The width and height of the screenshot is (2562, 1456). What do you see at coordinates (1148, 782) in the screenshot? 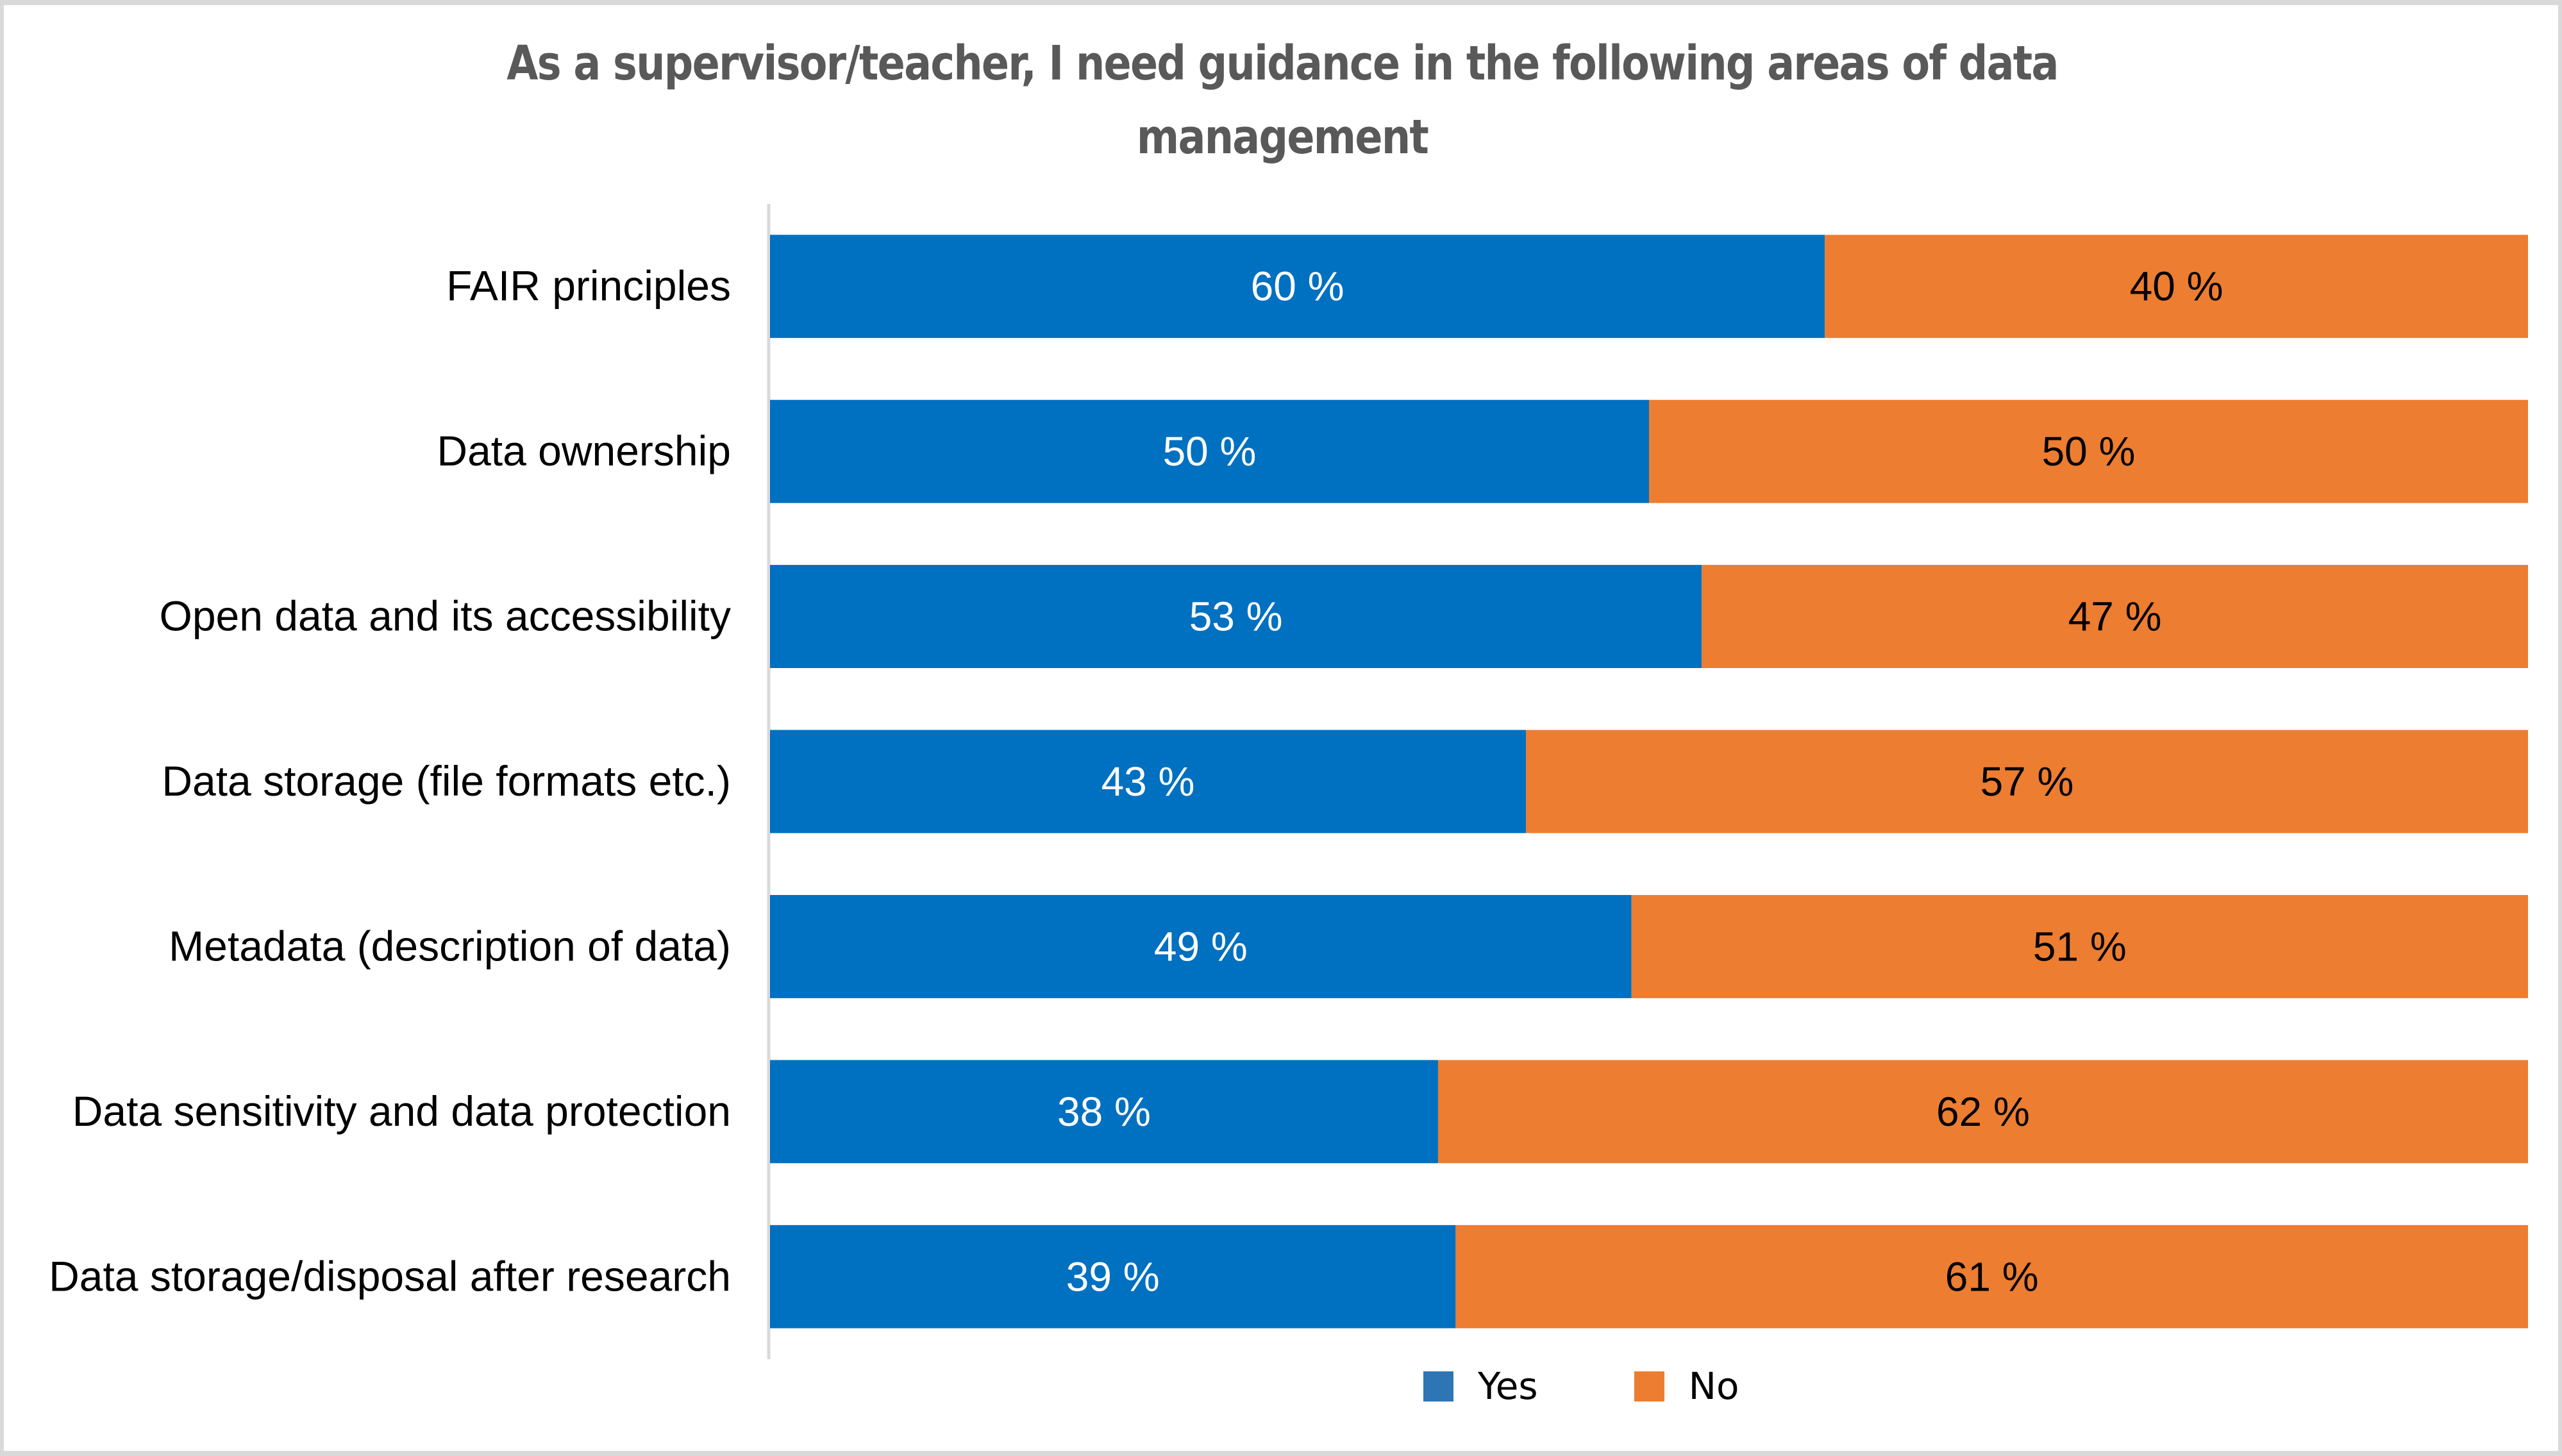
I see `value-label-yes-data-storage-file-formats-etc: 43 %` at bounding box center [1148, 782].